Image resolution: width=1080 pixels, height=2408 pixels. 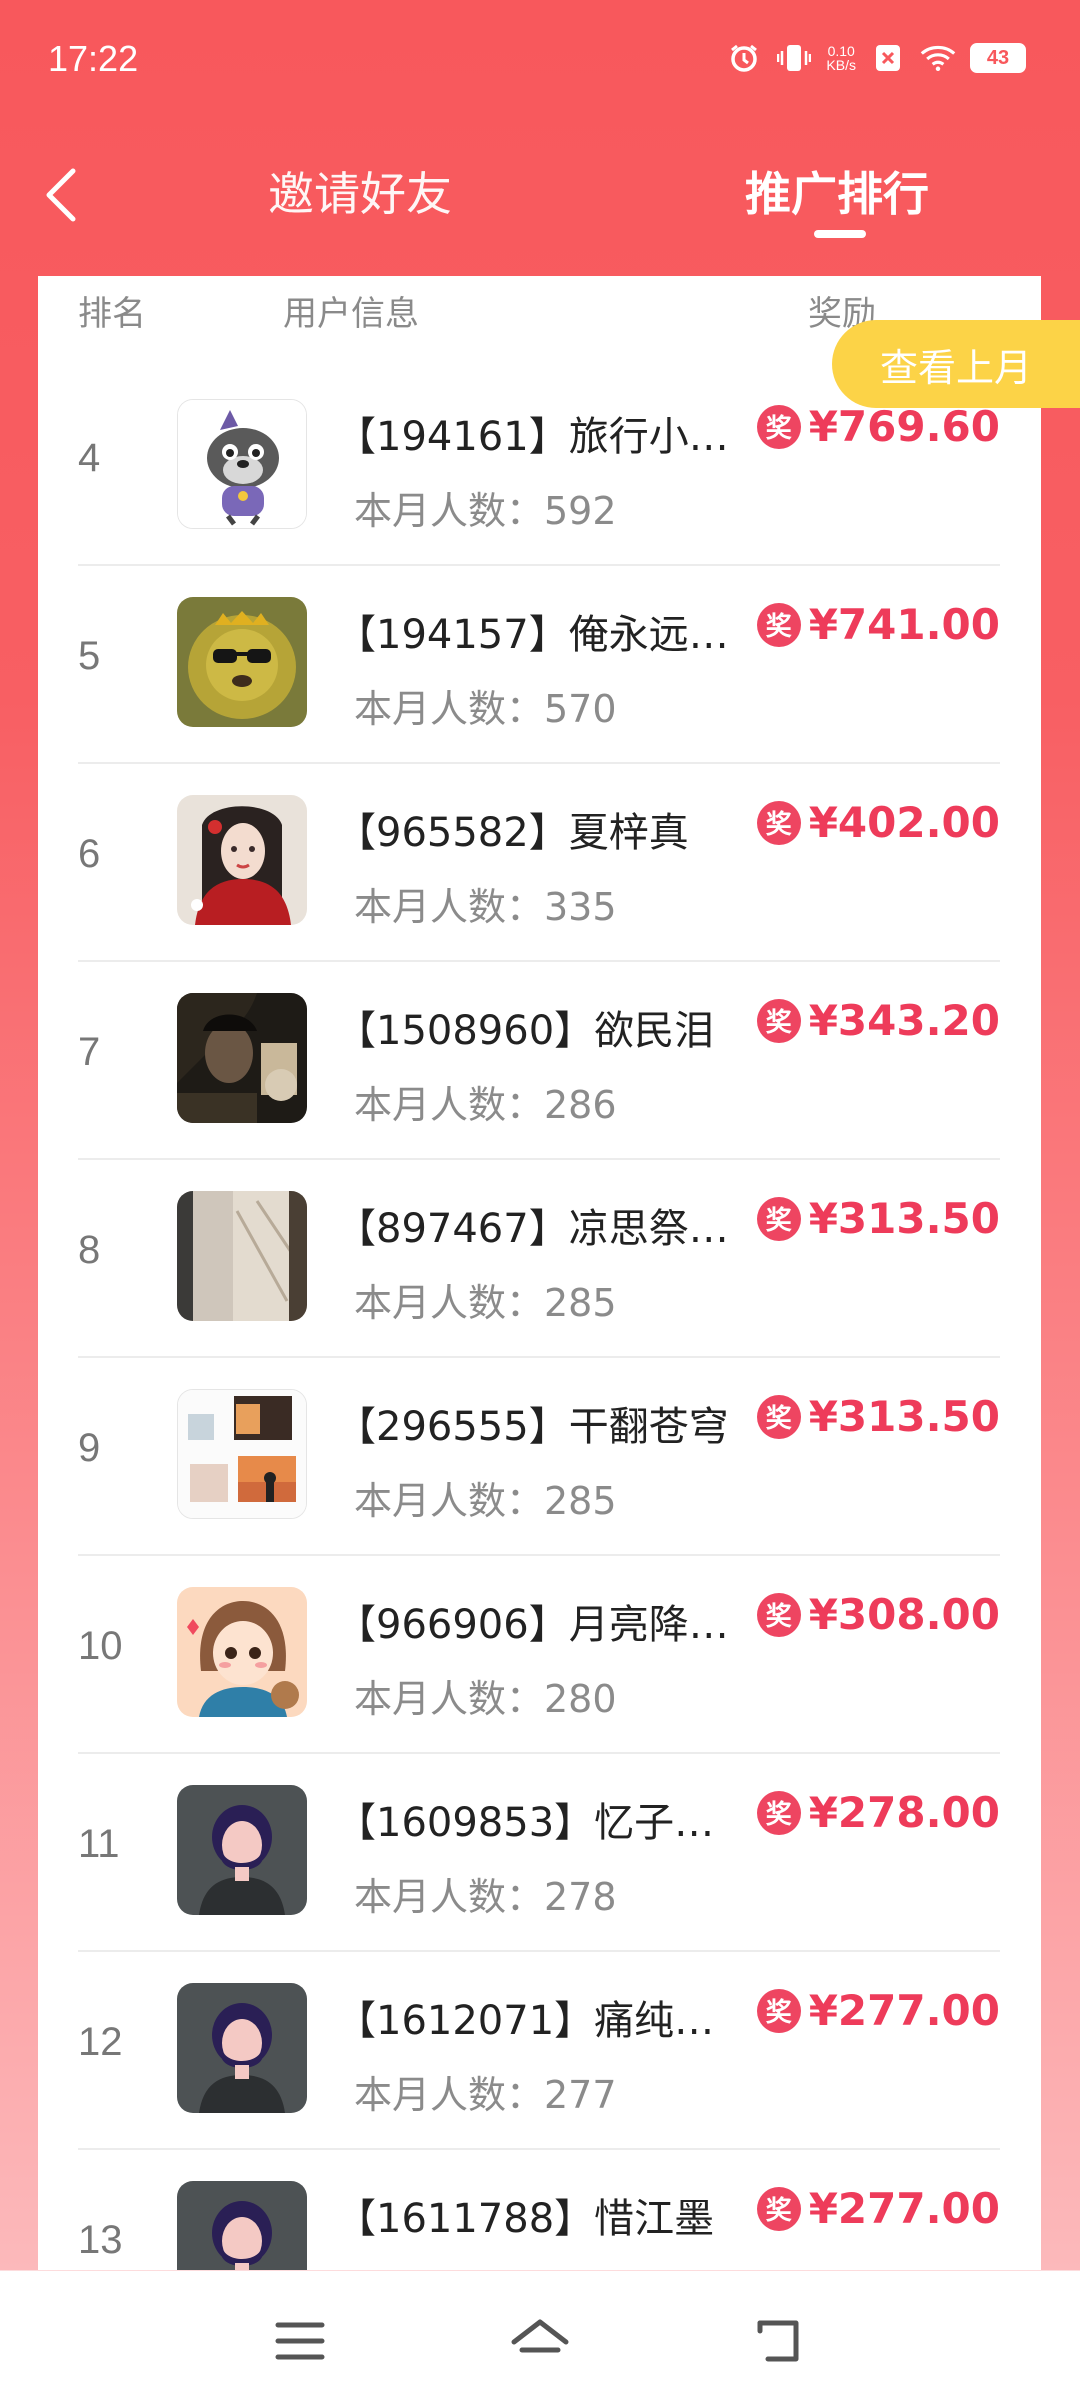 I want to click on battery-icon: 43, so click(x=998, y=58).